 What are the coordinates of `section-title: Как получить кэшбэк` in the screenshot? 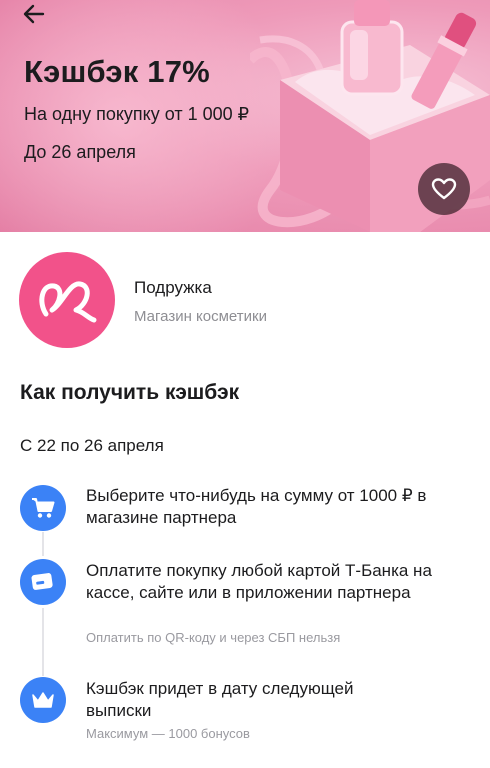 It's located at (130, 392).